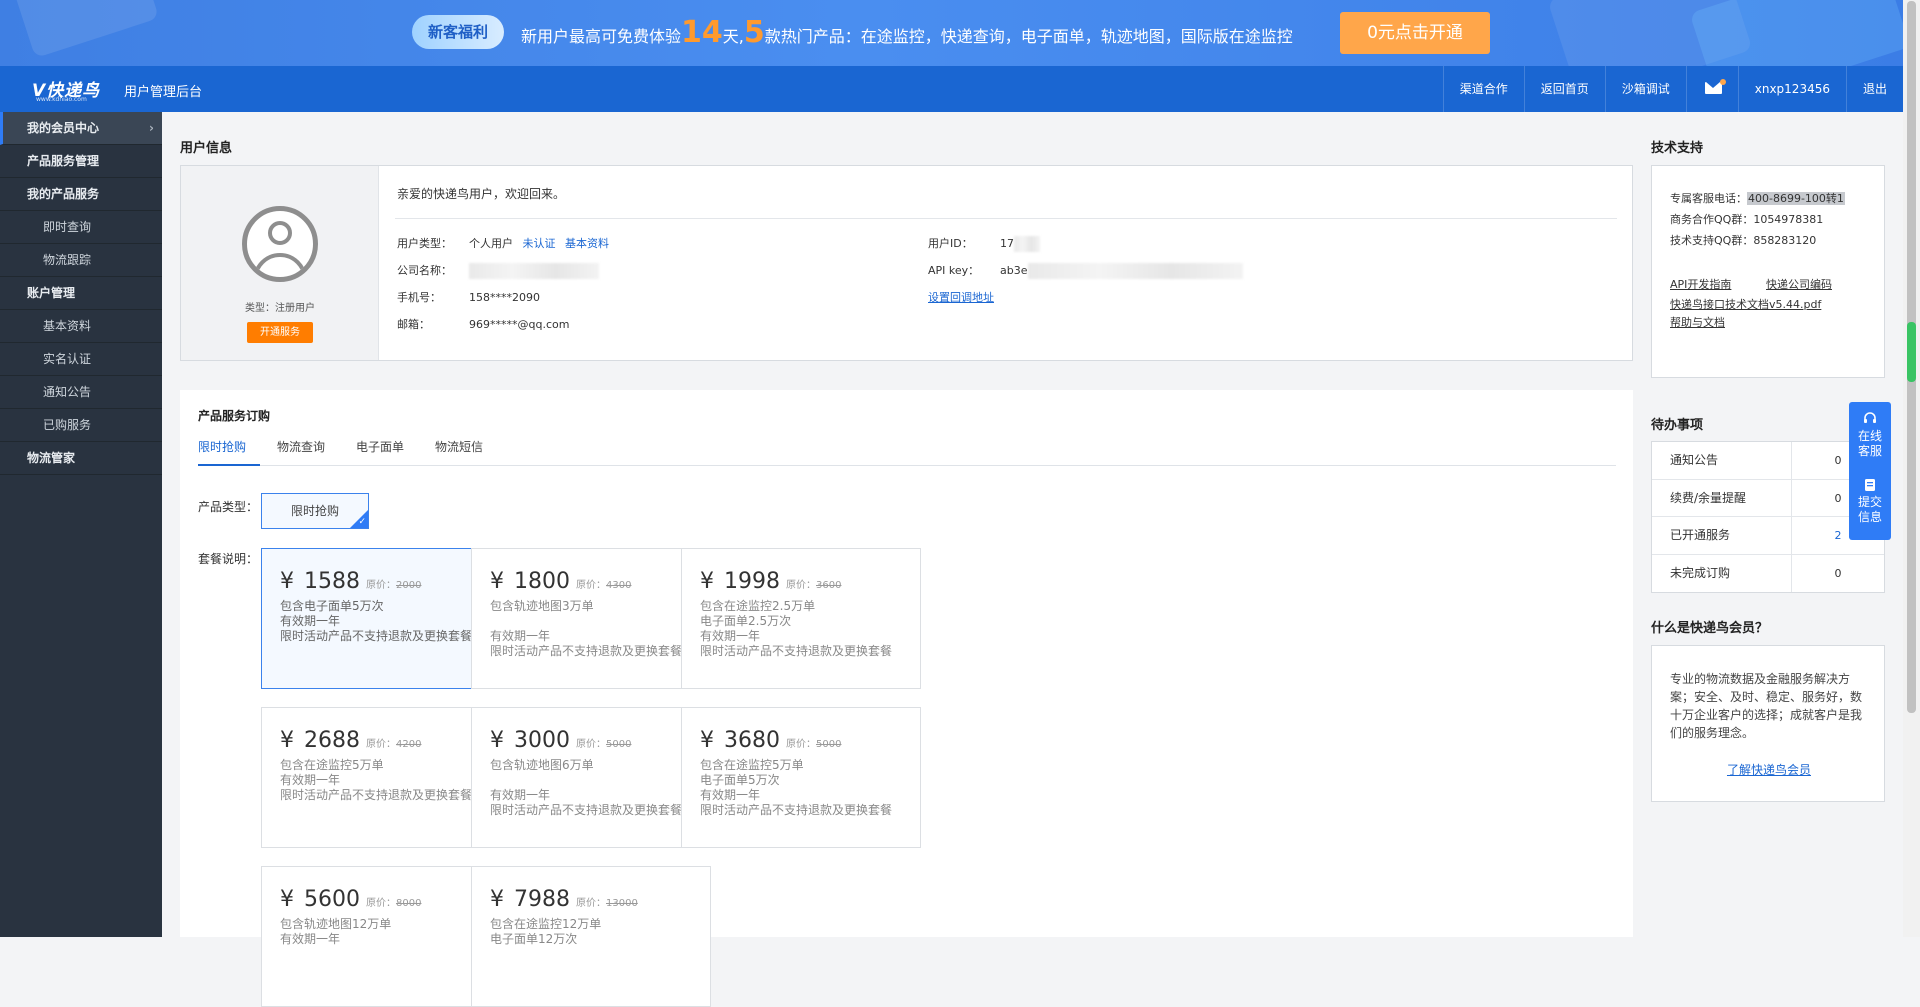 Image resolution: width=1920 pixels, height=1007 pixels. I want to click on tech-qq: 技术支持QQ群：858283120, so click(1743, 240).